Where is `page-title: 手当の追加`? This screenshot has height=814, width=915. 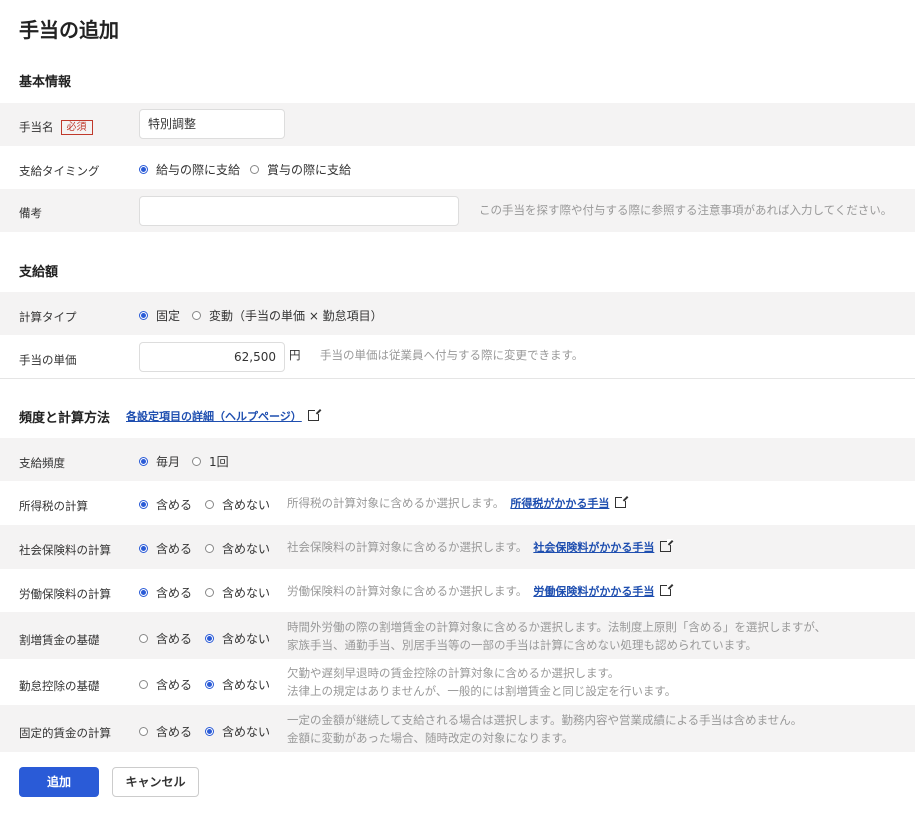
page-title: 手当の追加 is located at coordinates (69, 30).